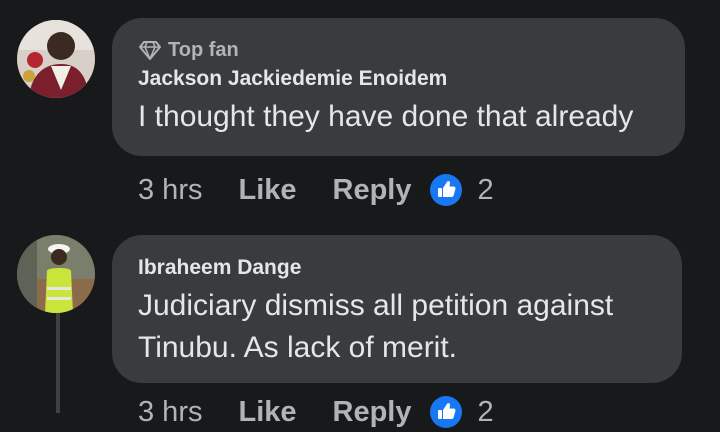 This screenshot has width=720, height=432. I want to click on author-name: Ibraheem Dange, so click(397, 268).